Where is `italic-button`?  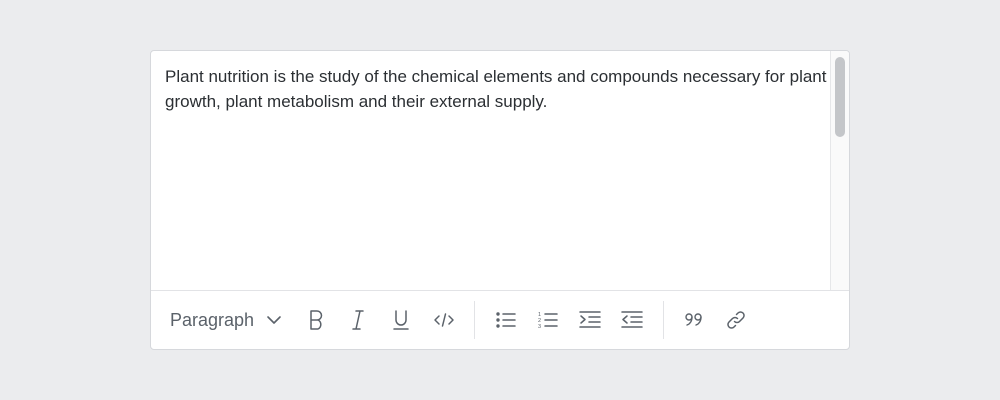 italic-button is located at coordinates (358, 320).